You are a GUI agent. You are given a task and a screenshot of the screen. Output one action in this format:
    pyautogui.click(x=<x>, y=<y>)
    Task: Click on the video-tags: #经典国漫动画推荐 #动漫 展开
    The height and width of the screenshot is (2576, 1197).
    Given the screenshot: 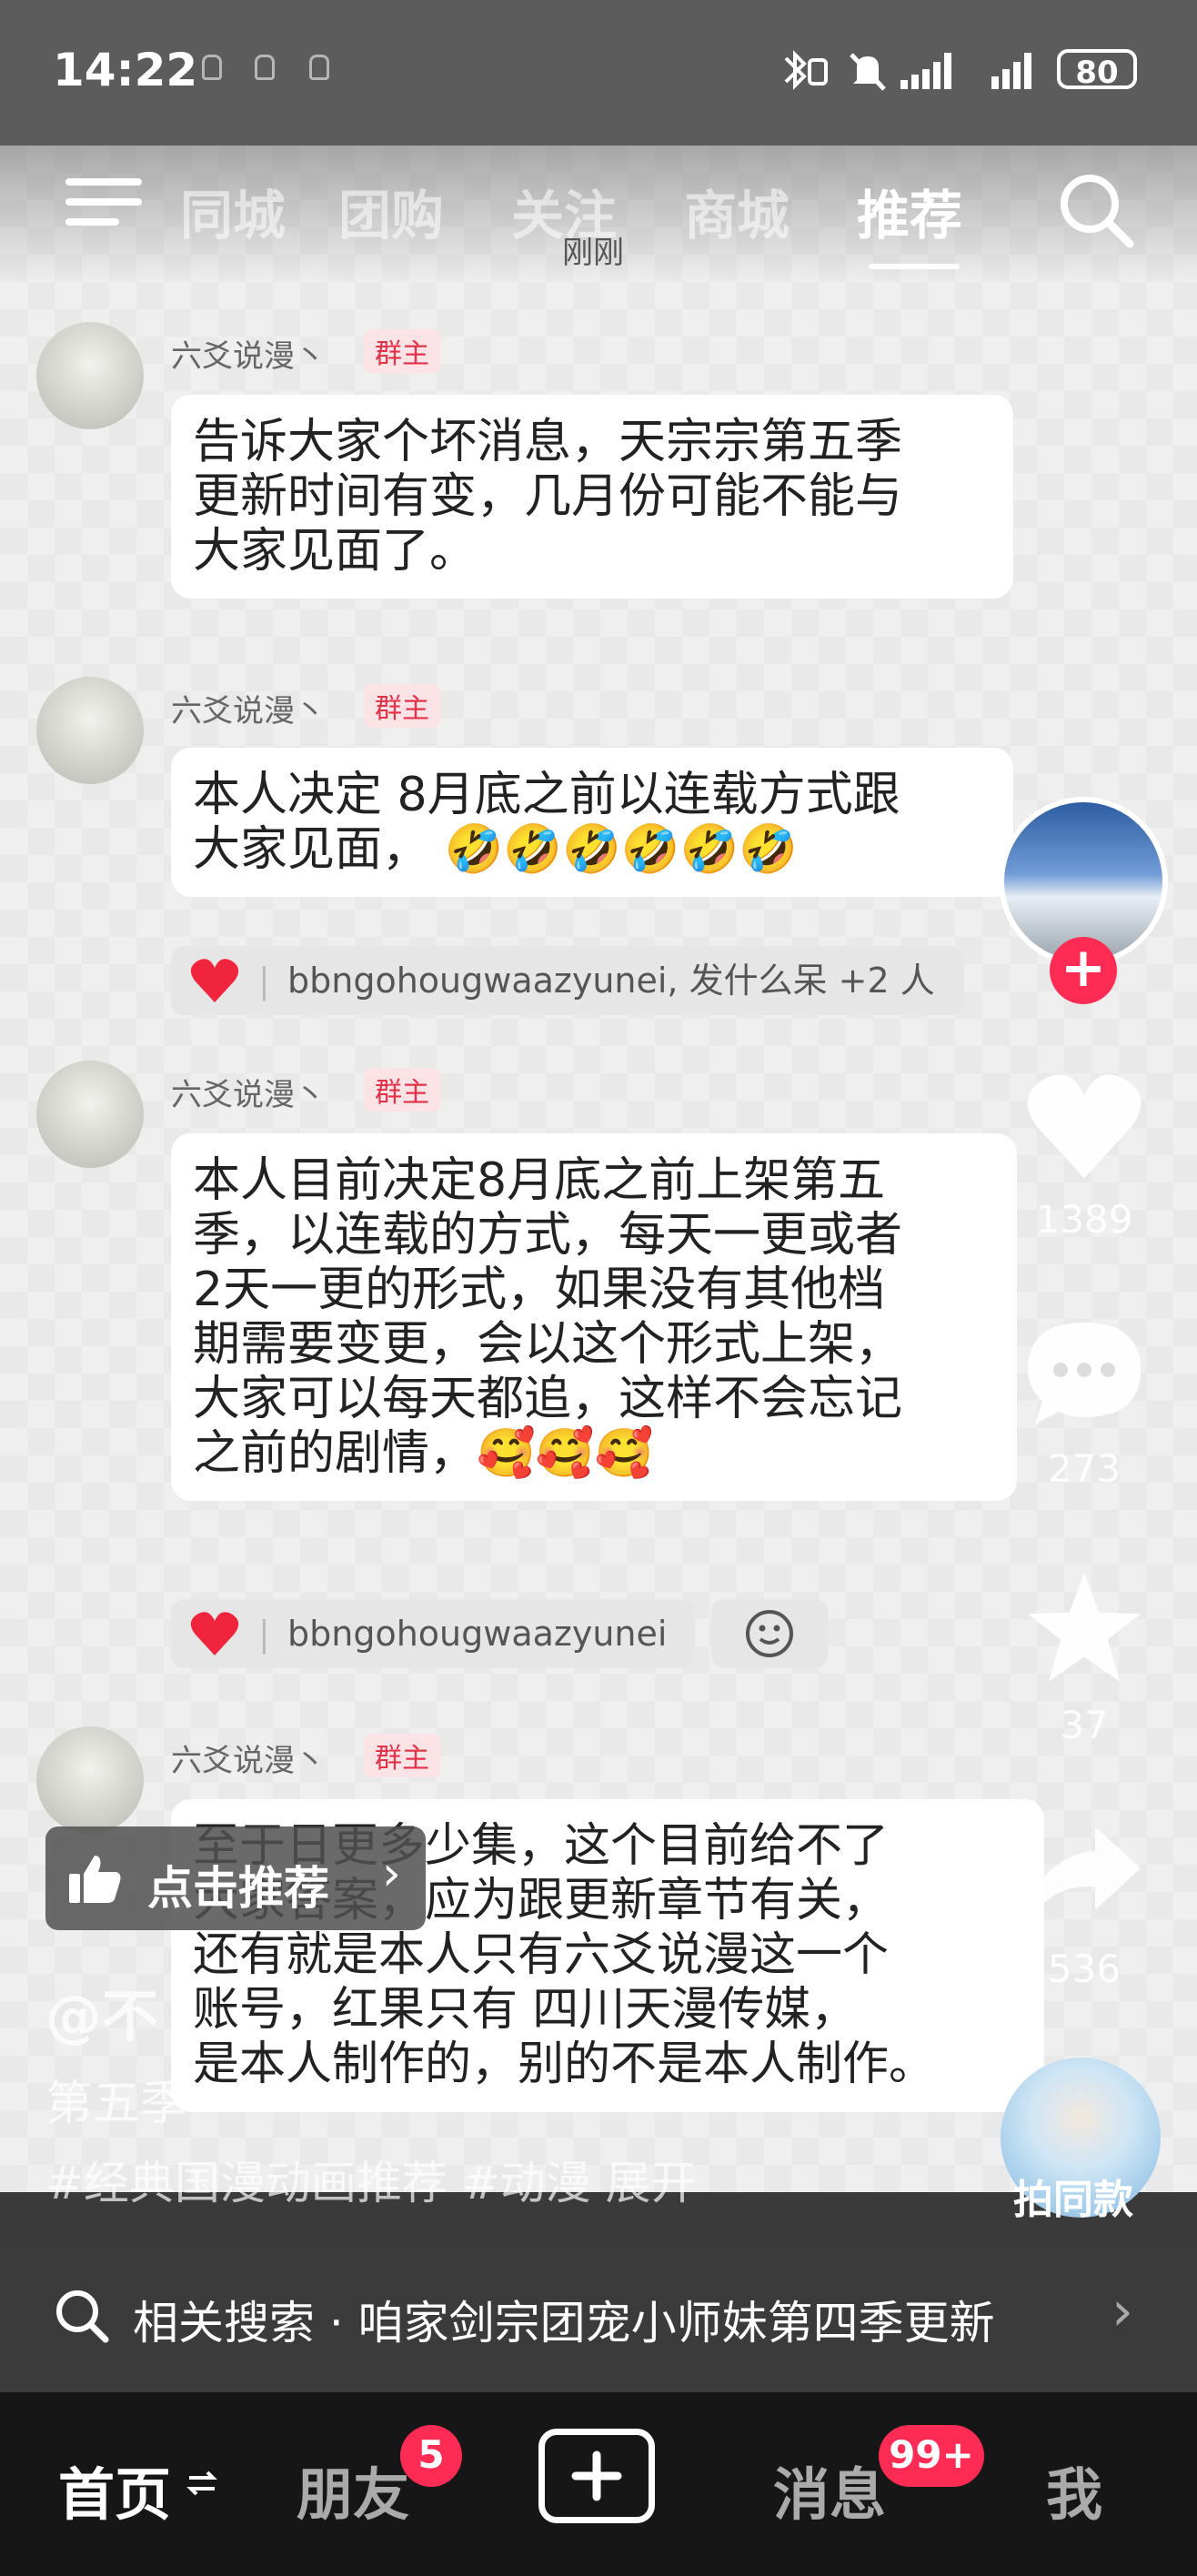 What is the action you would take?
    pyautogui.click(x=371, y=2179)
    